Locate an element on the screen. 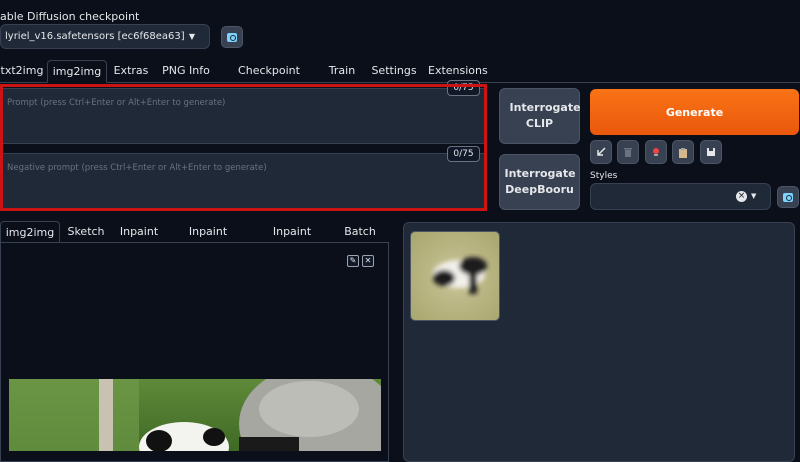 The height and width of the screenshot is (462, 800). refresh-checkpoint-button is located at coordinates (232, 37).